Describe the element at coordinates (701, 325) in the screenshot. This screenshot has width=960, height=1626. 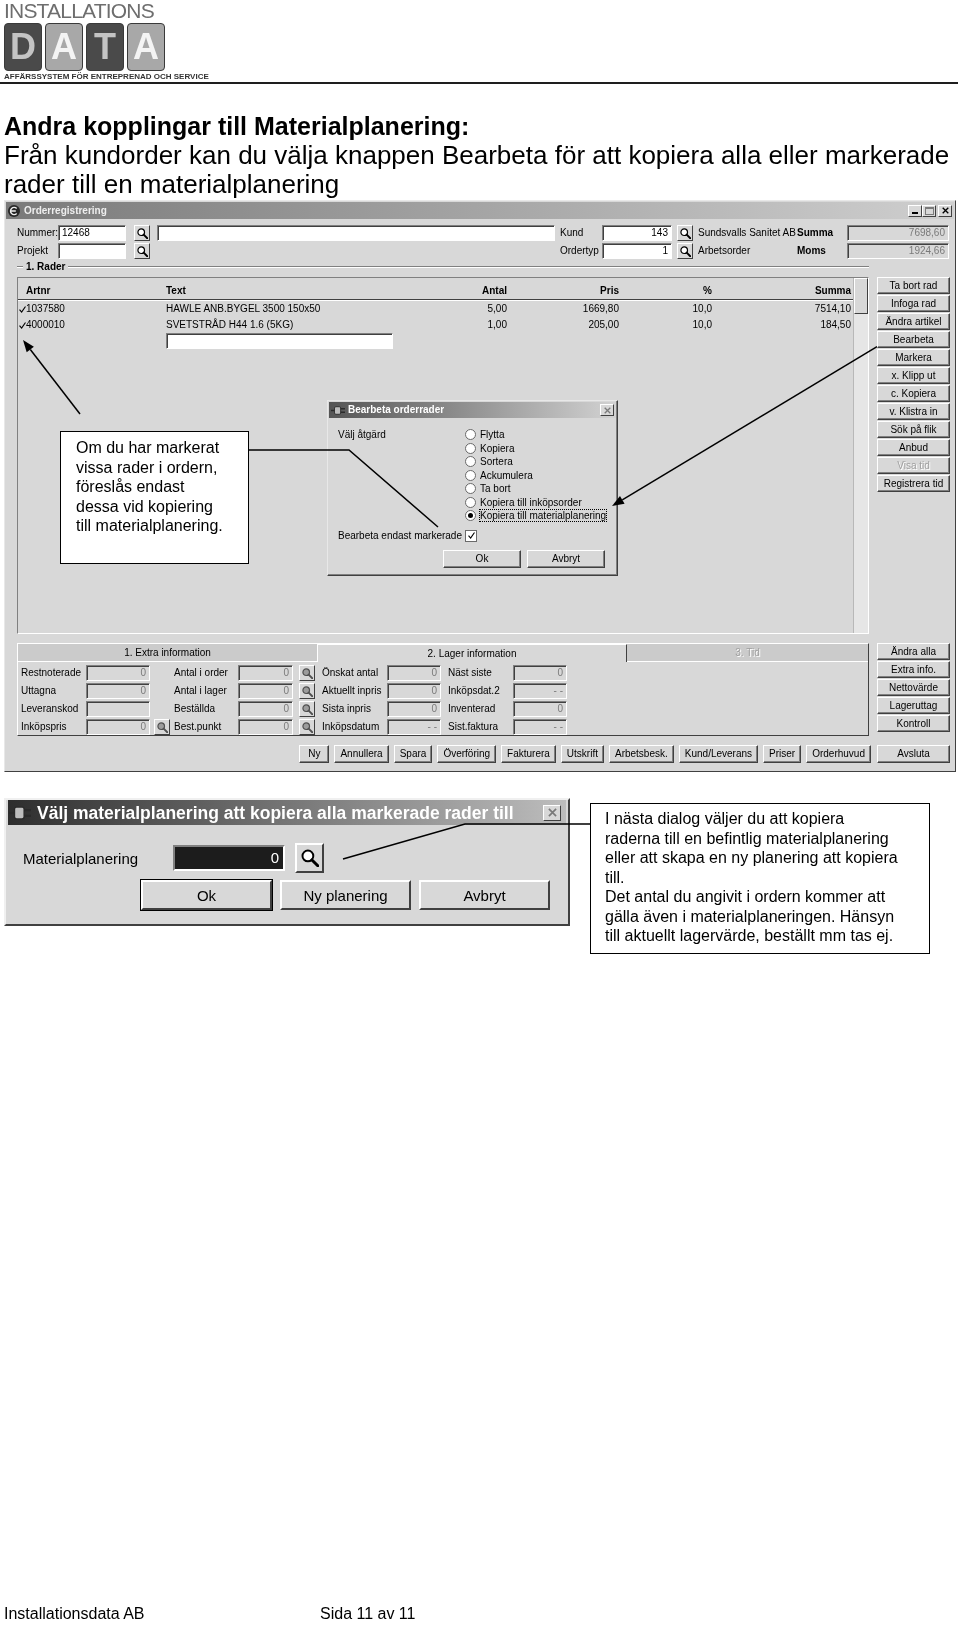
I see `table-cell-text: 10,0` at that location.